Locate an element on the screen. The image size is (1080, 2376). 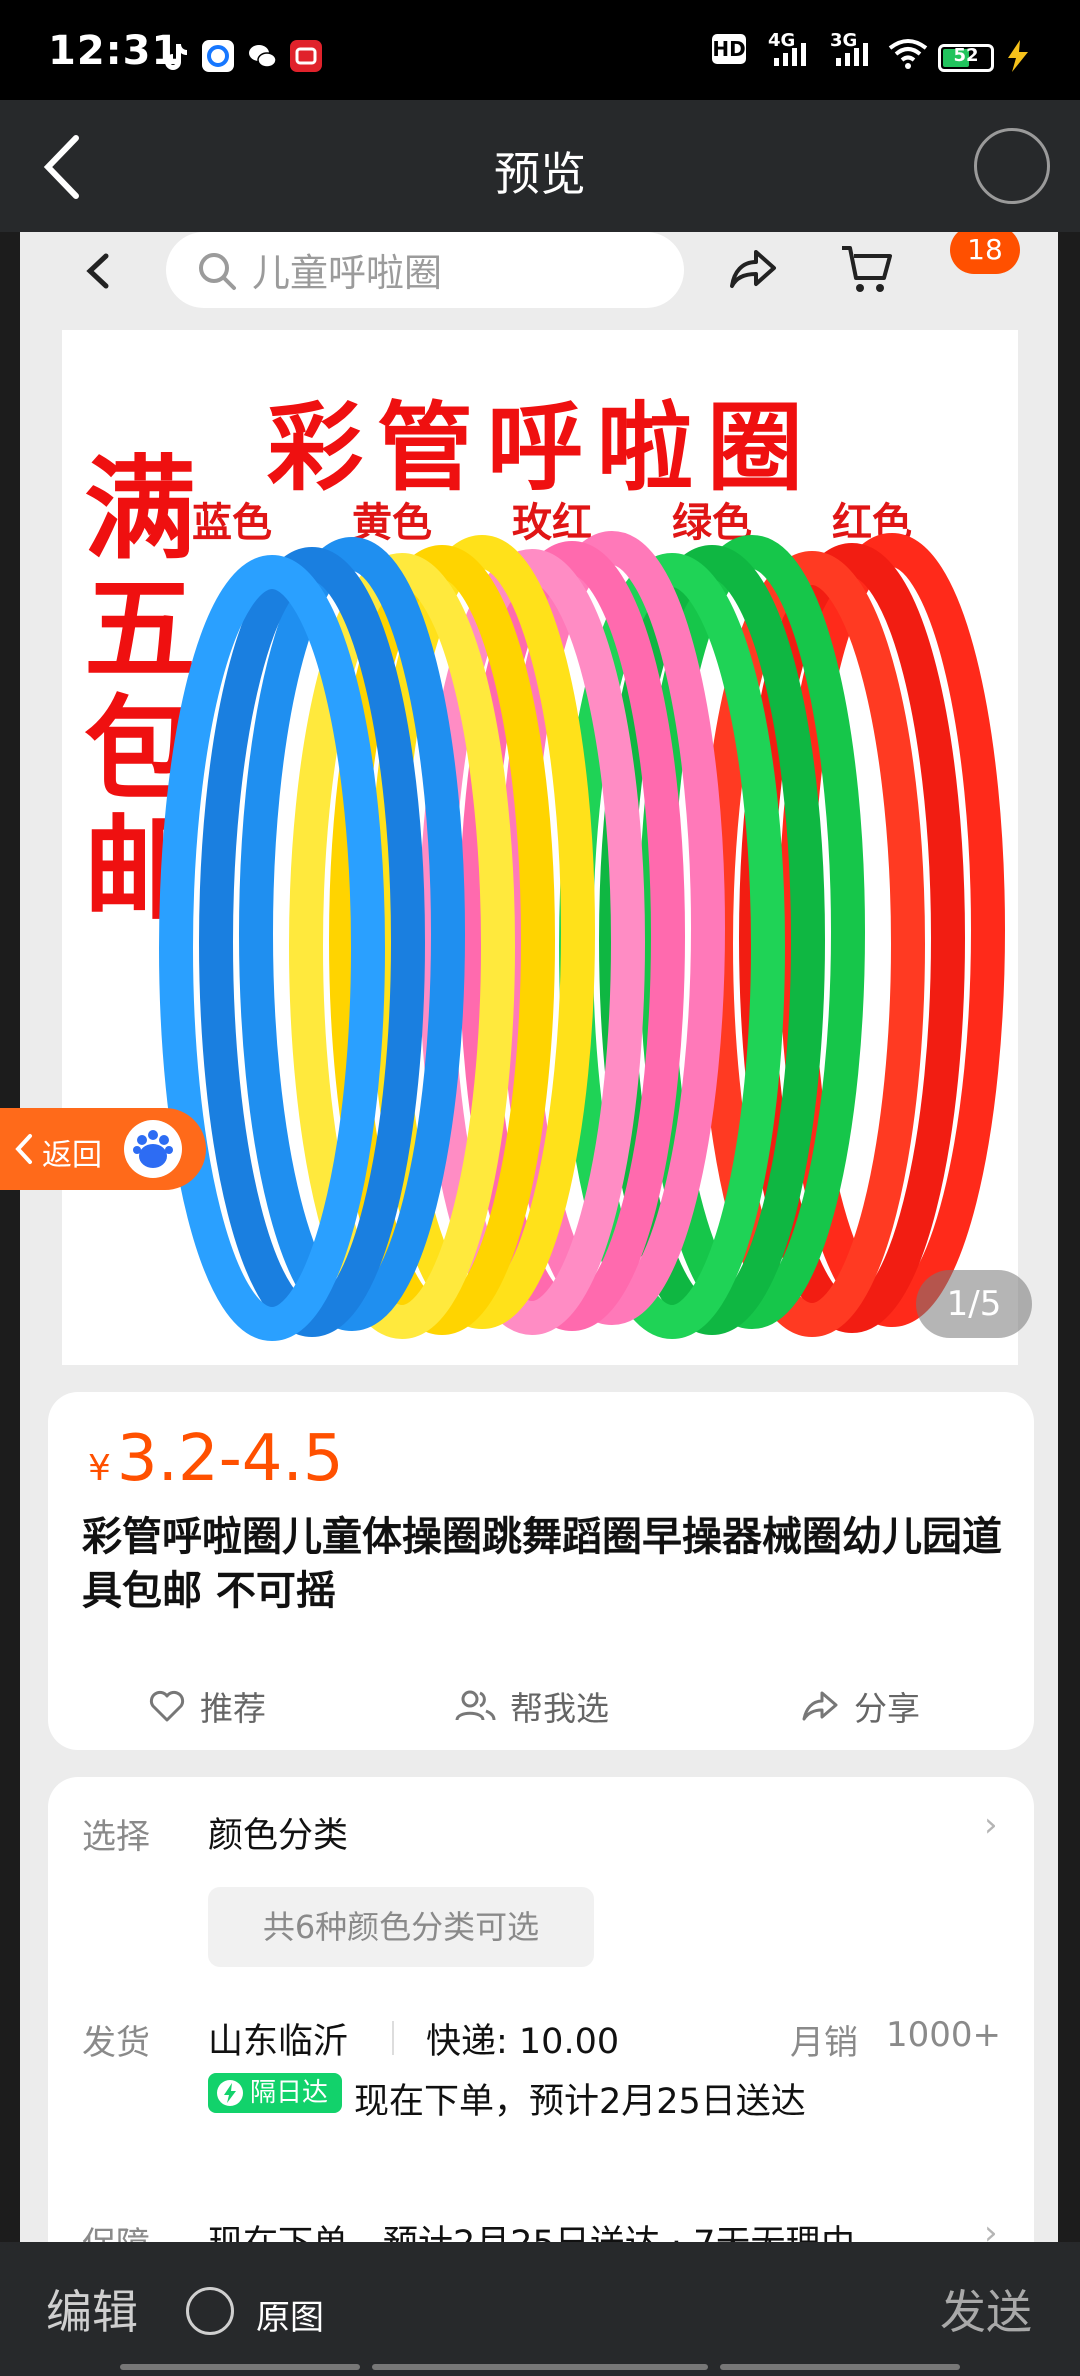
chevron-left-icon is located at coordinates (23, 1149).